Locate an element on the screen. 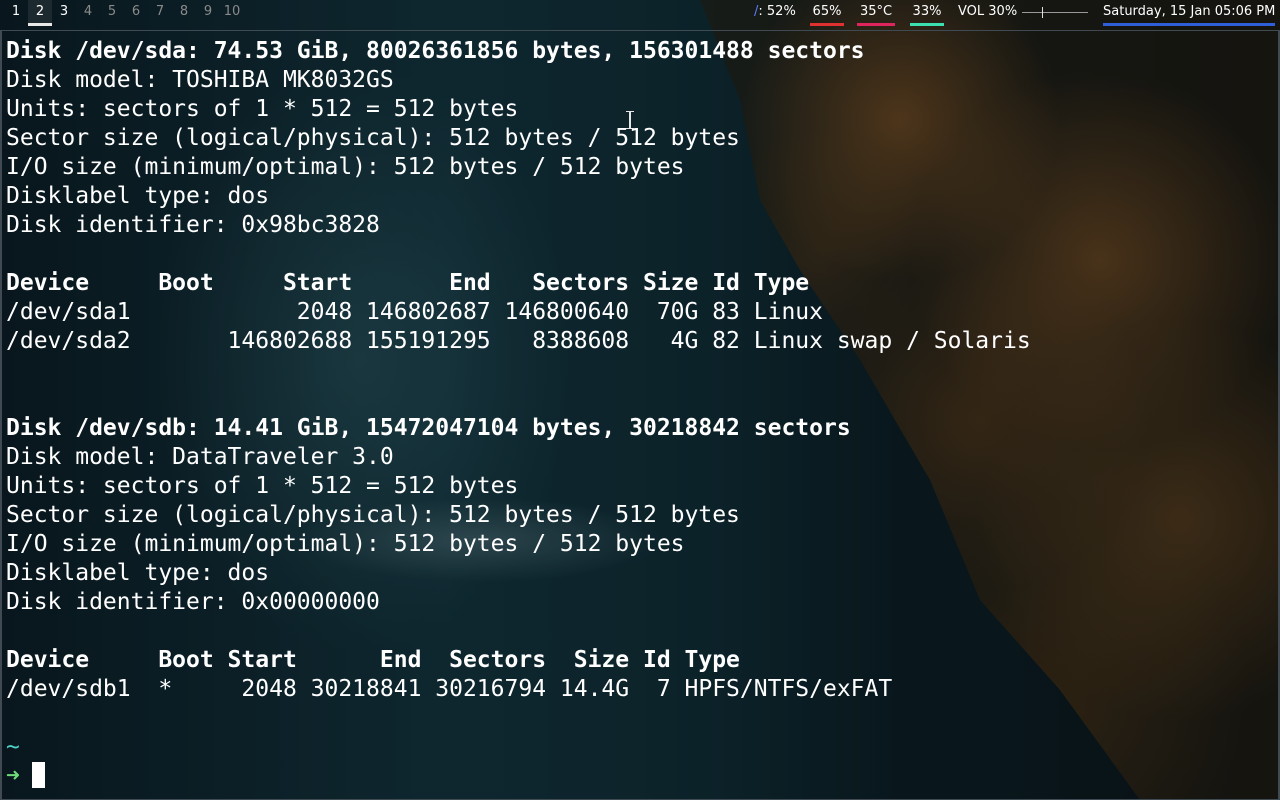 Image resolution: width=1280 pixels, height=800 pixels. terminal-line: Disk model: DataTraveler 3.0 is located at coordinates (200, 457).